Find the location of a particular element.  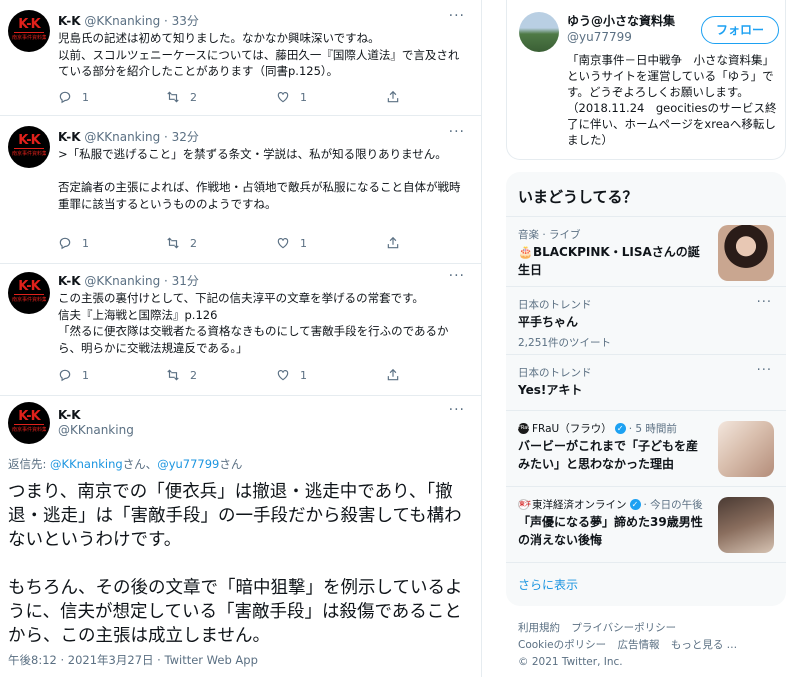

tweet-header: K-K @KKnanking · 33分 is located at coordinates (128, 20).